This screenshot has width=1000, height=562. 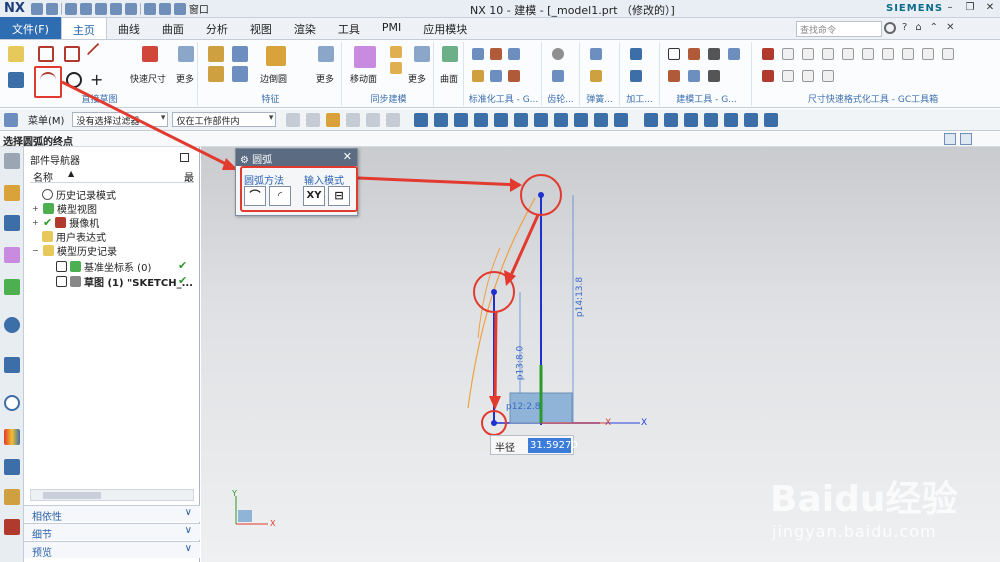 What do you see at coordinates (445, 28) in the screenshot?
I see `tab-applications: 应用模块` at bounding box center [445, 28].